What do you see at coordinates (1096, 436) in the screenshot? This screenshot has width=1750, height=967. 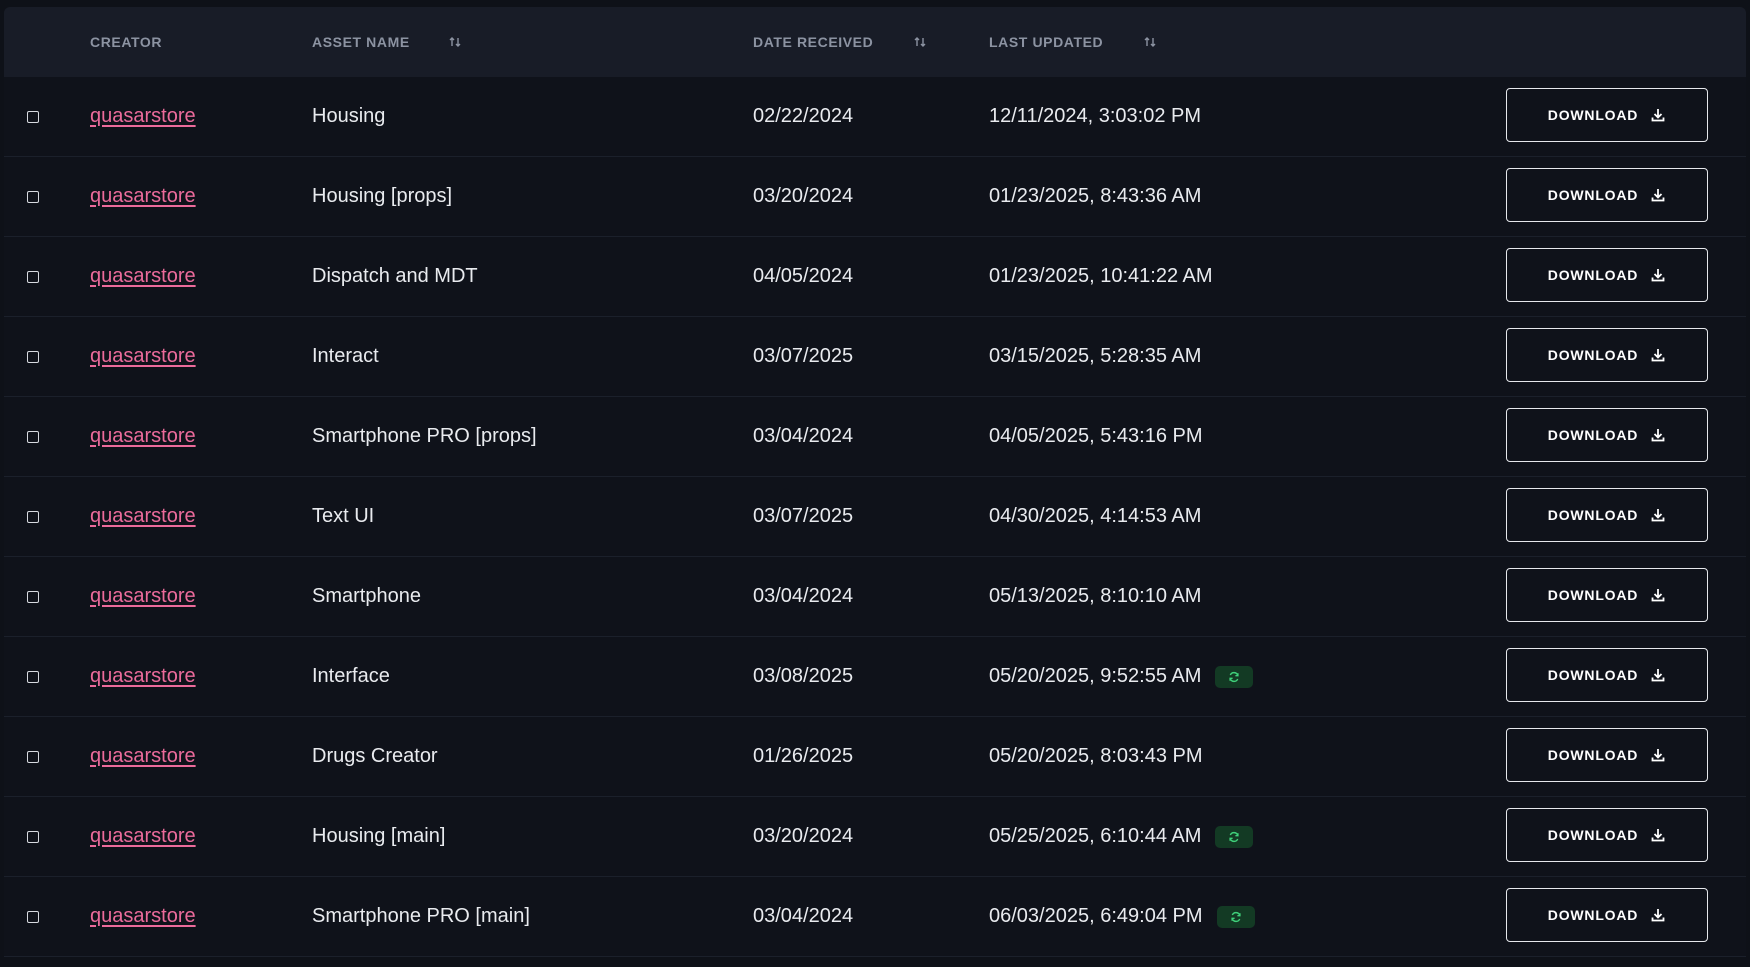 I see `last-updated-cell: 04/05/2025, 5:43:16 PM` at bounding box center [1096, 436].